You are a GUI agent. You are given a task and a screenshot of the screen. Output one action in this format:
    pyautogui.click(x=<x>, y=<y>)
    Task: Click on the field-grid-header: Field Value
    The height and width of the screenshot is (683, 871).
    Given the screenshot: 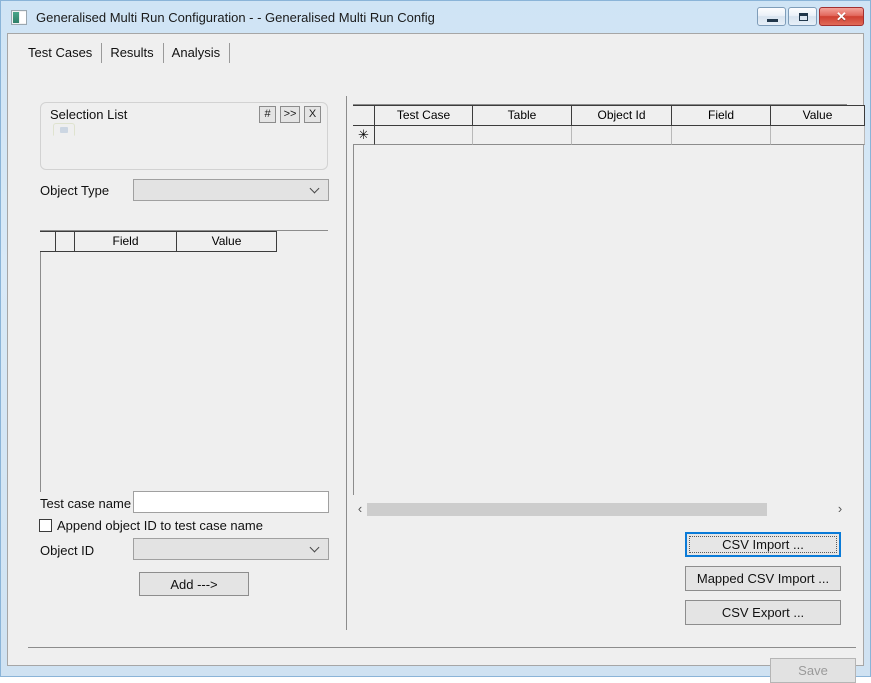 What is the action you would take?
    pyautogui.click(x=158, y=241)
    